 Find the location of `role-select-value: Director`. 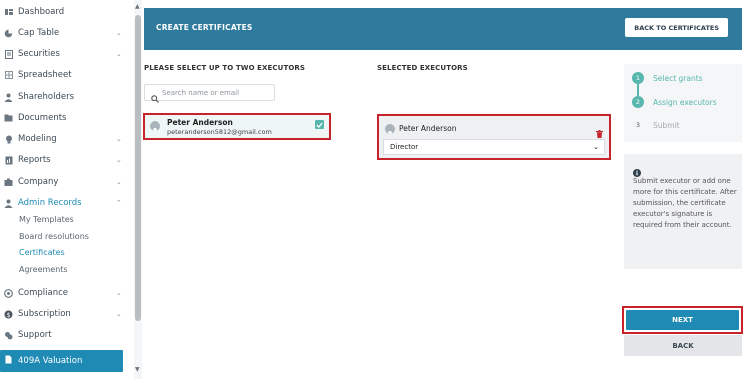

role-select-value: Director is located at coordinates (404, 147).